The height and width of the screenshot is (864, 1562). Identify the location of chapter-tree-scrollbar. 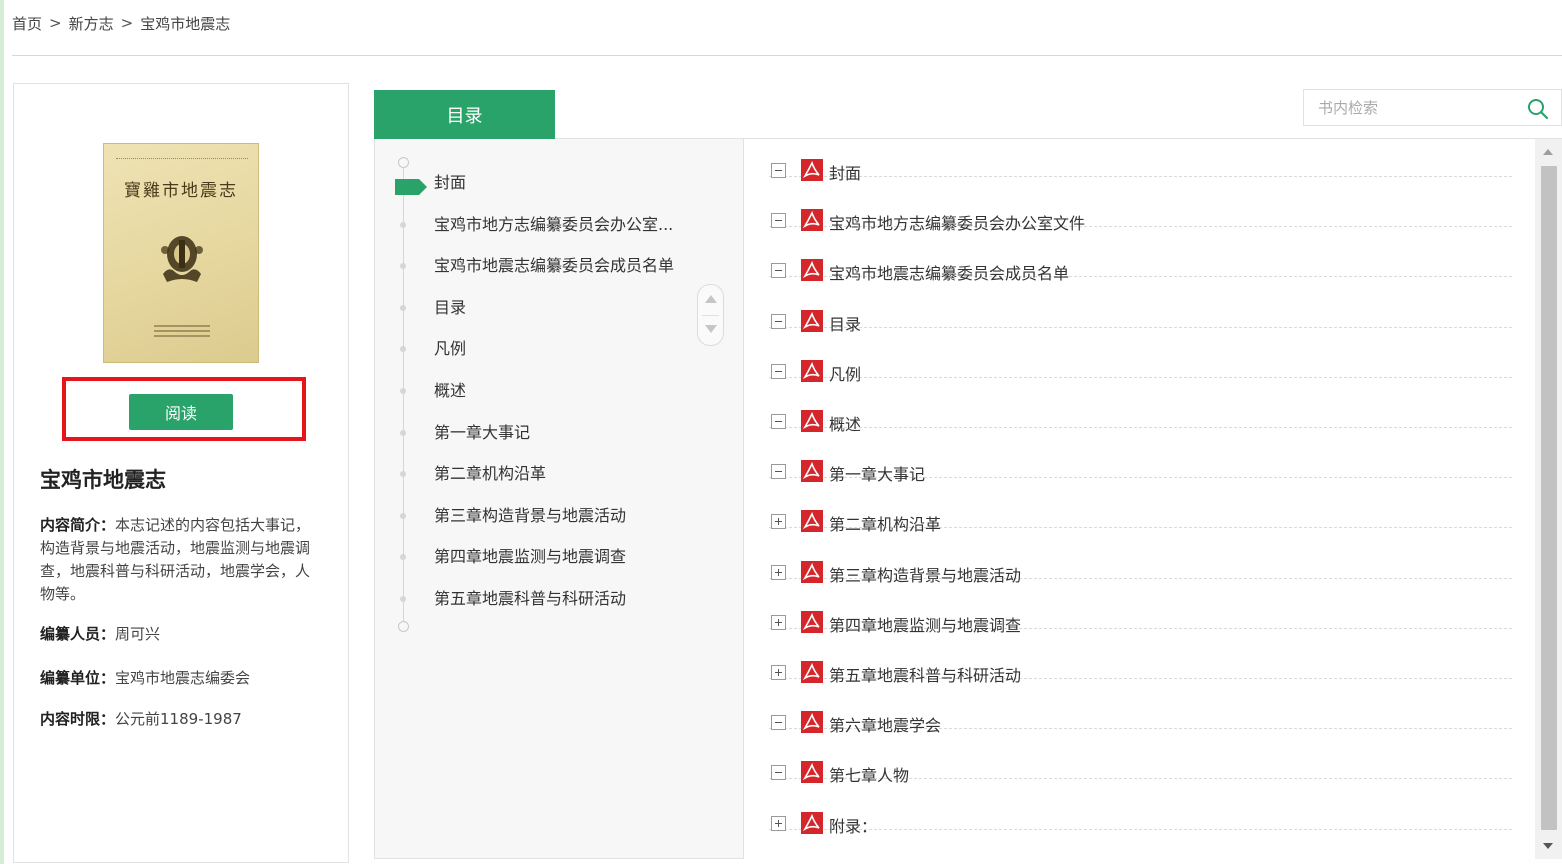
(1548, 499).